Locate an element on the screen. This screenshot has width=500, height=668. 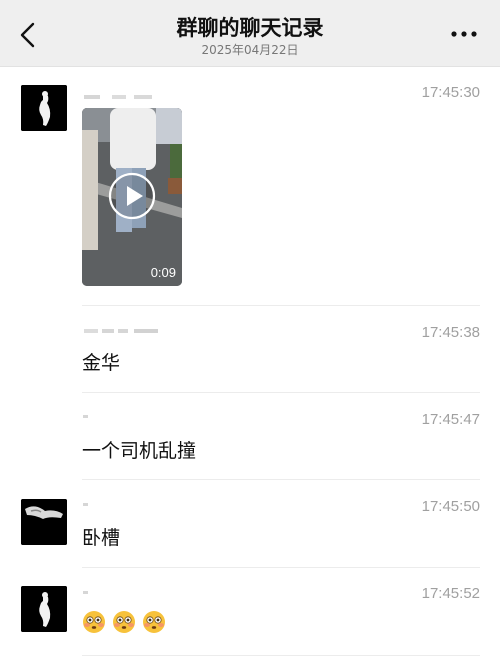
emoji-message is located at coordinates (124, 623).